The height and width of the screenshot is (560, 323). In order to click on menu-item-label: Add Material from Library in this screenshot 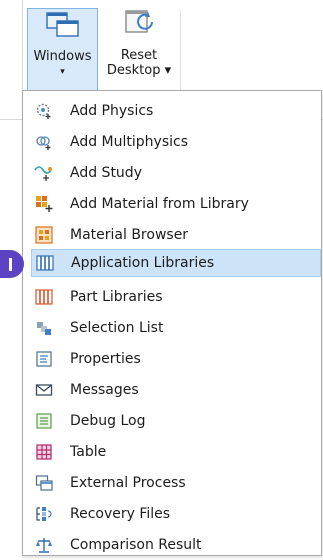, I will do `click(159, 204)`.